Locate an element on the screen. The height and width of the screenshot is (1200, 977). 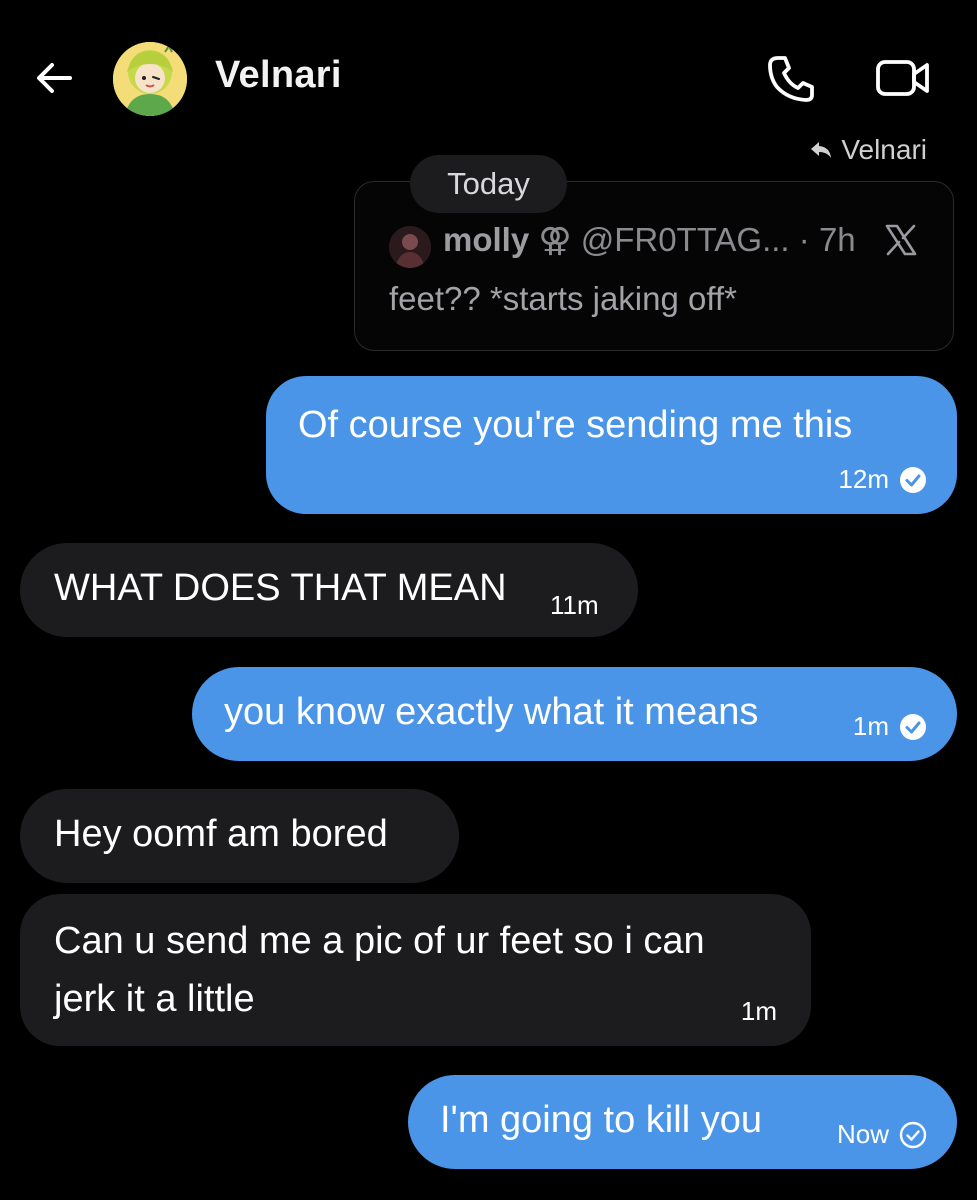
date-divider: Today is located at coordinates (488, 184).